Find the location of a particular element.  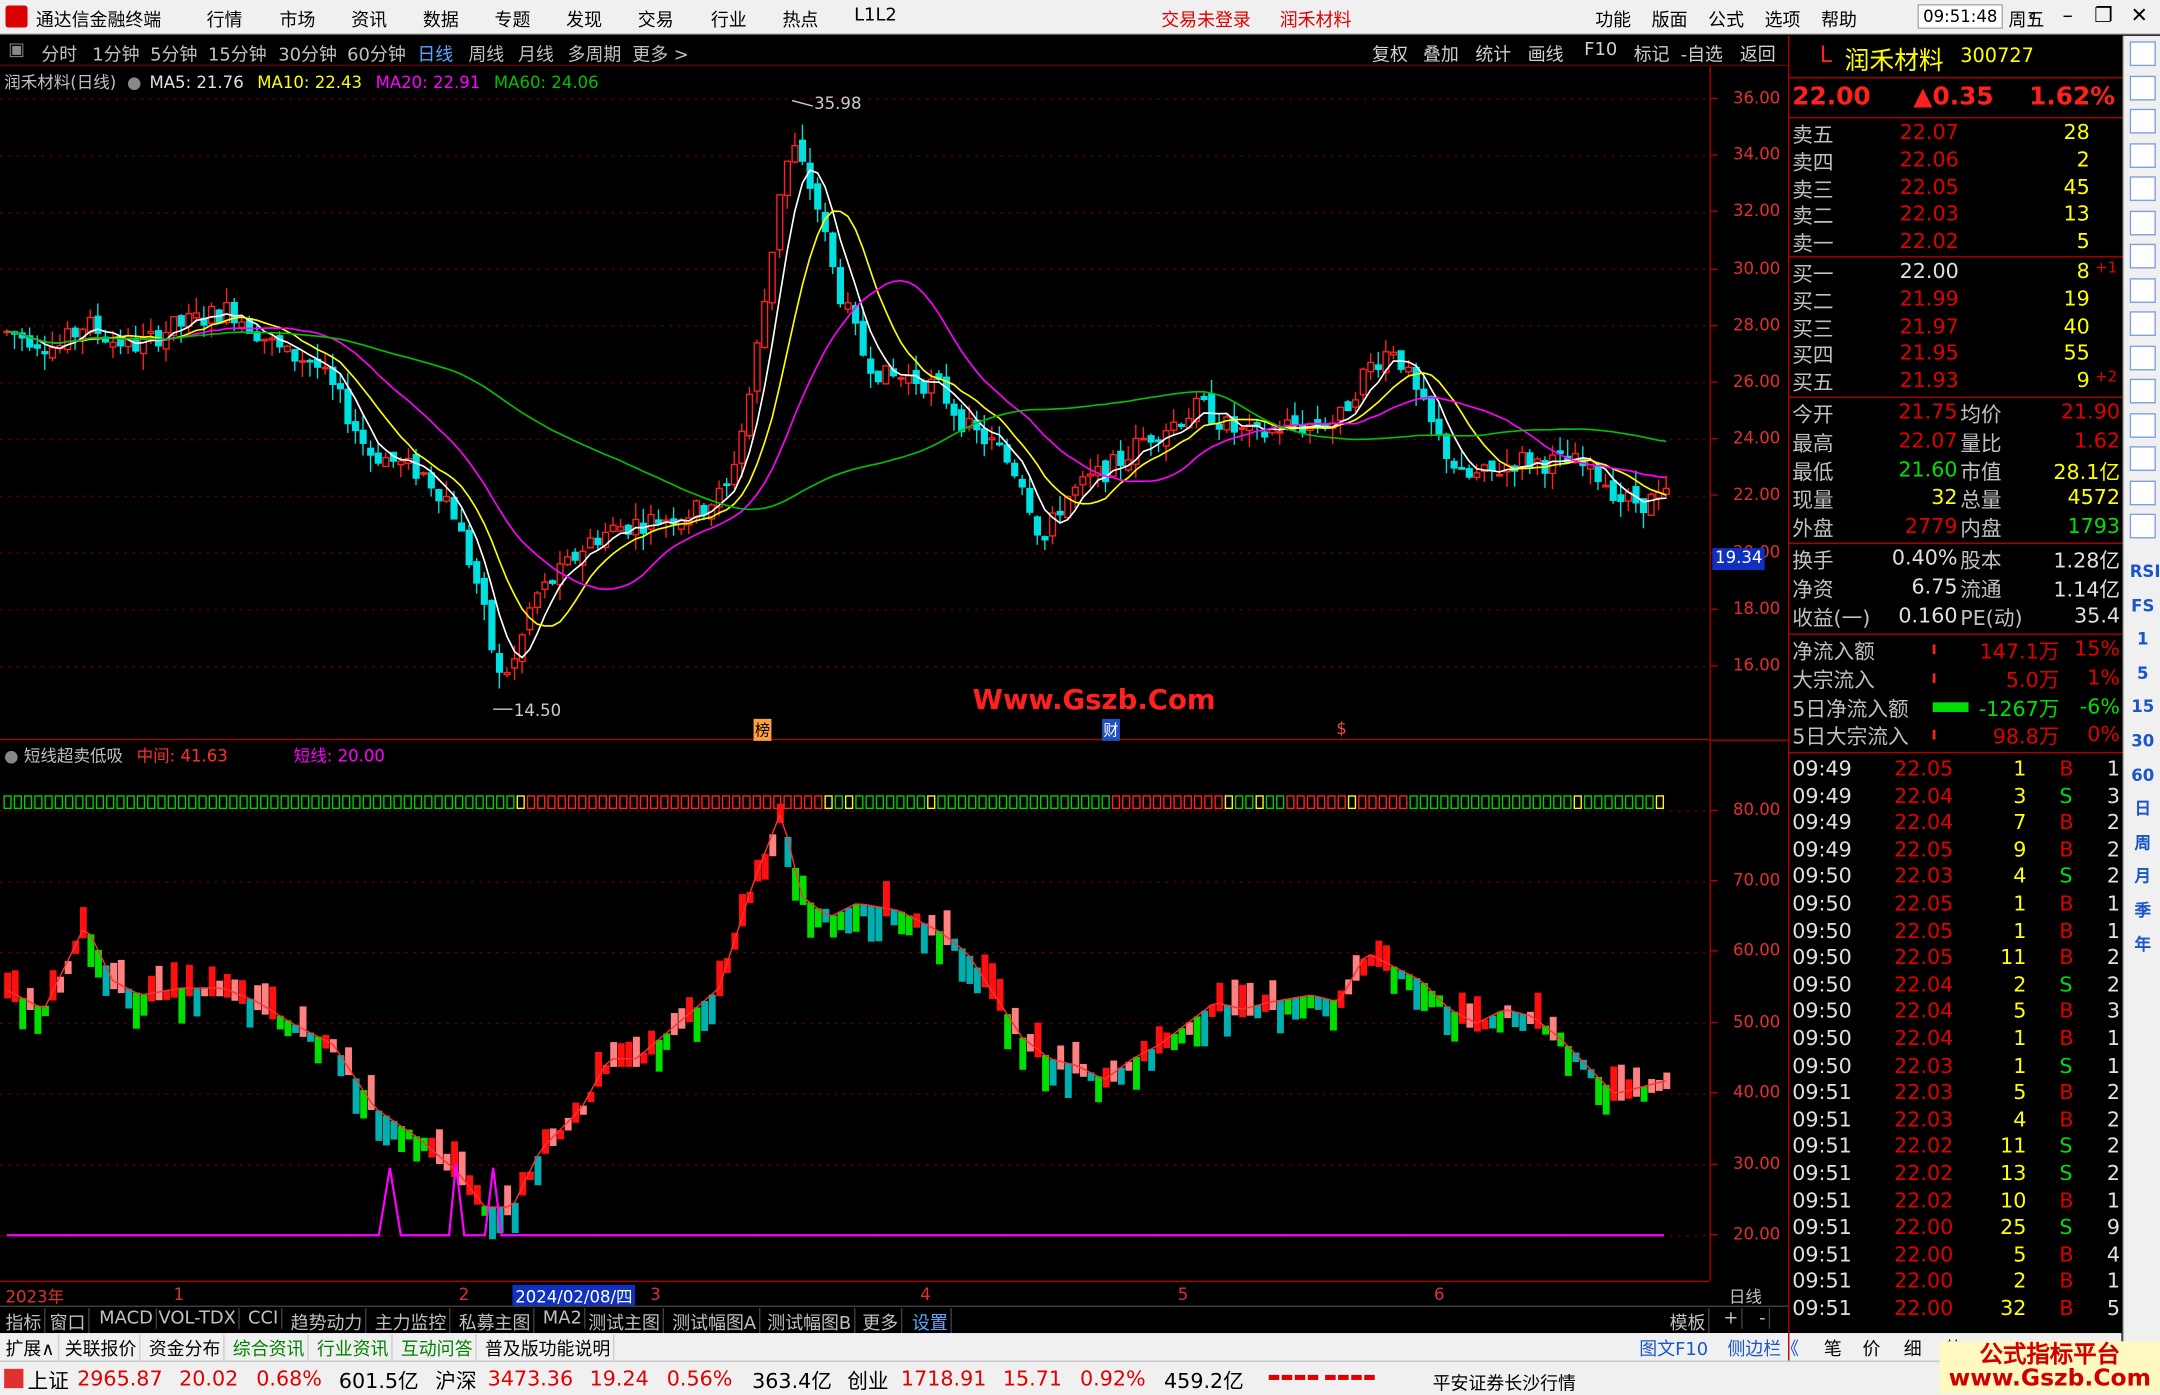

tick-row: 09:51 22.00 25 S 9 is located at coordinates (1955, 1229).